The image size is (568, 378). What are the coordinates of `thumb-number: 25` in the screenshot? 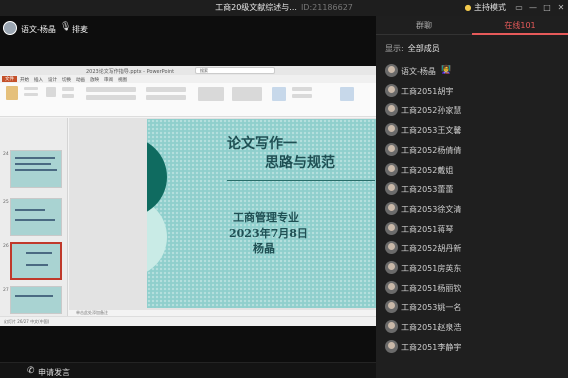 It's located at (6, 202).